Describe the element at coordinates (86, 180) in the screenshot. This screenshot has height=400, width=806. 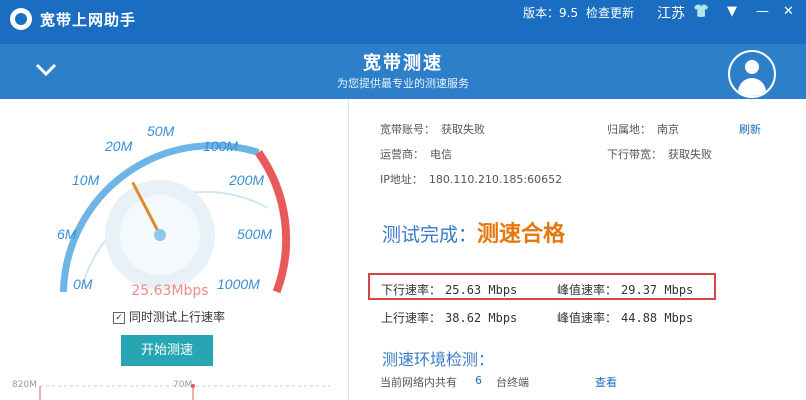
I see `gauge-tick-label: 10M` at that location.